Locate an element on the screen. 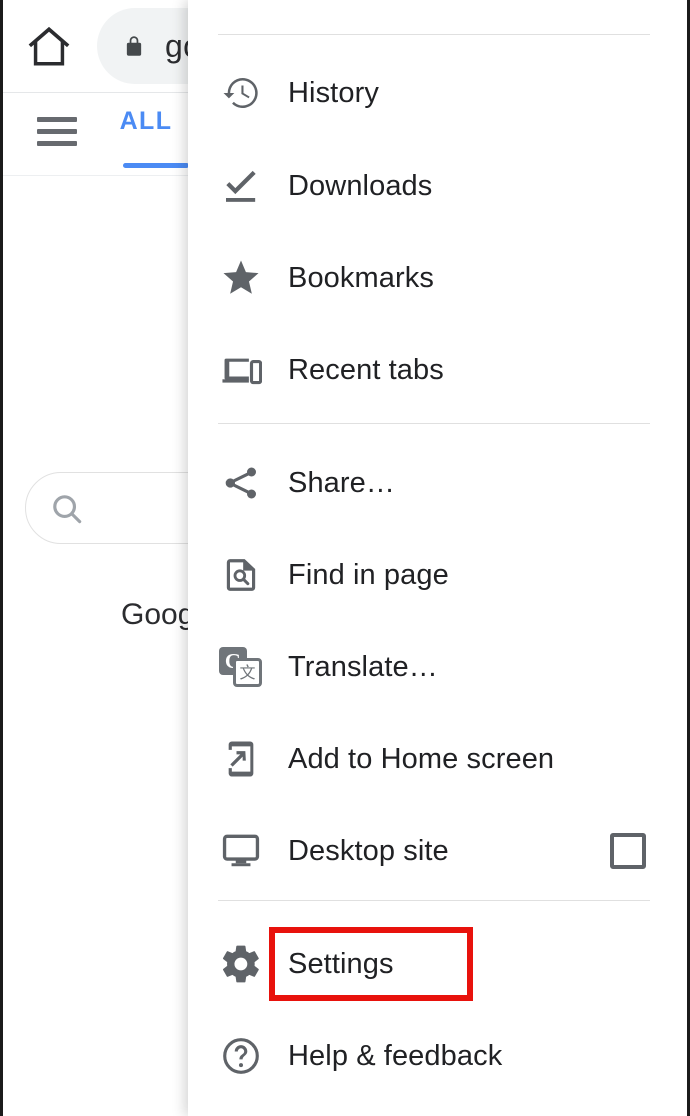  menu-item-recent-tabs: Recent tabs is located at coordinates (437, 370).